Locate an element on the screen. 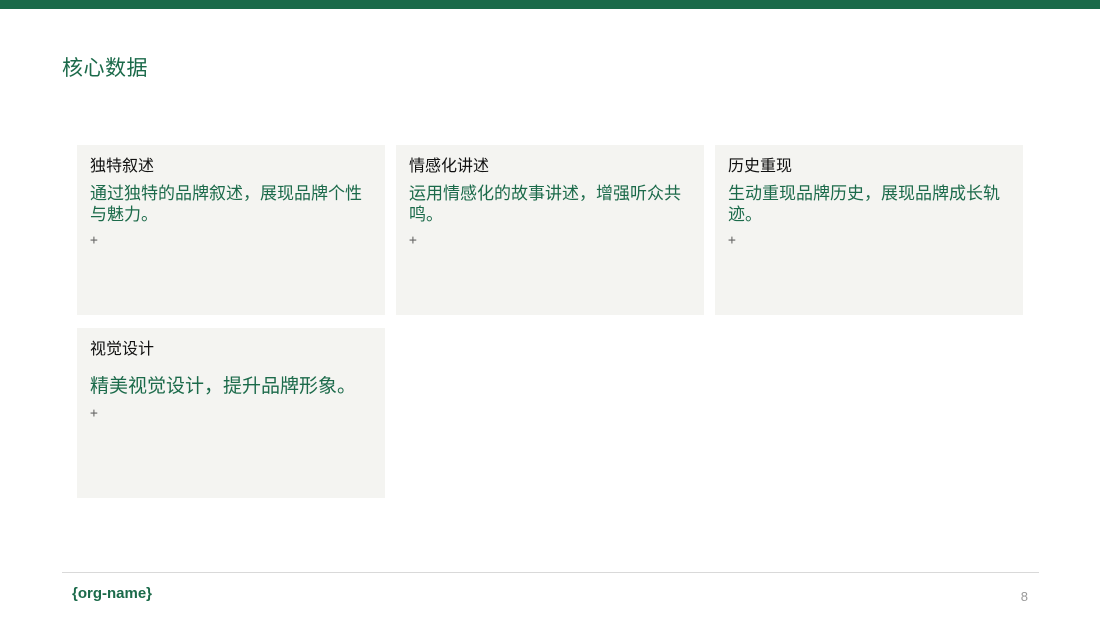  top-accent-bar is located at coordinates (550, 4).